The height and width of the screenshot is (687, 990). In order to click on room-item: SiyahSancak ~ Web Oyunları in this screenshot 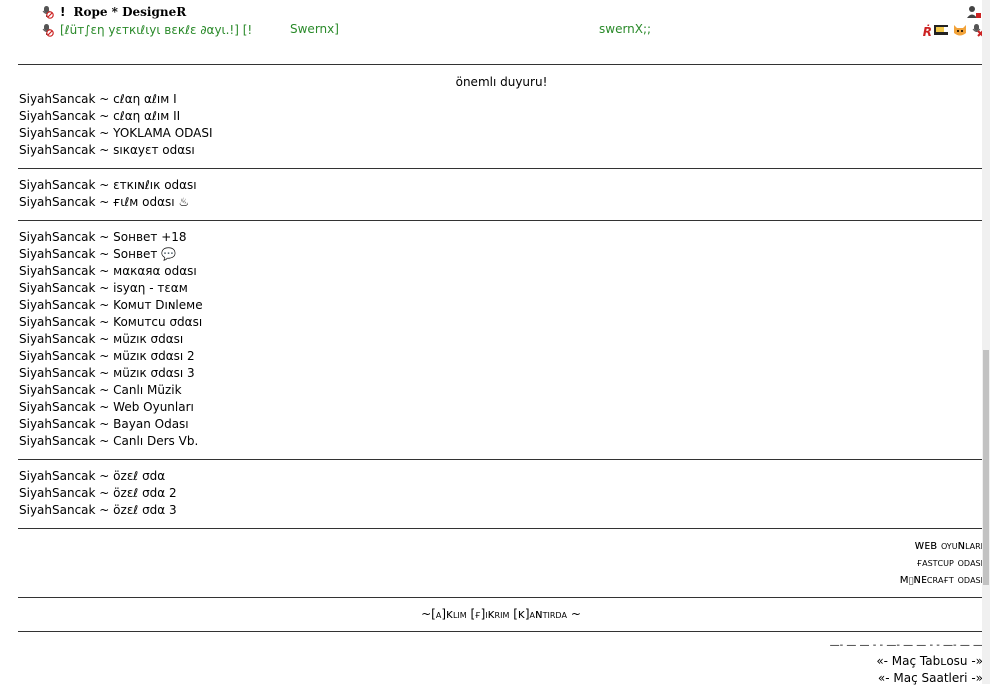, I will do `click(501, 407)`.